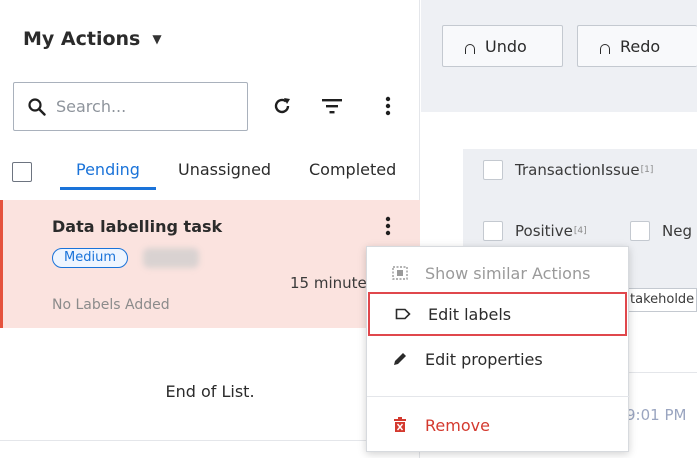  Describe the element at coordinates (37, 106) in the screenshot. I see `search-icon` at that location.